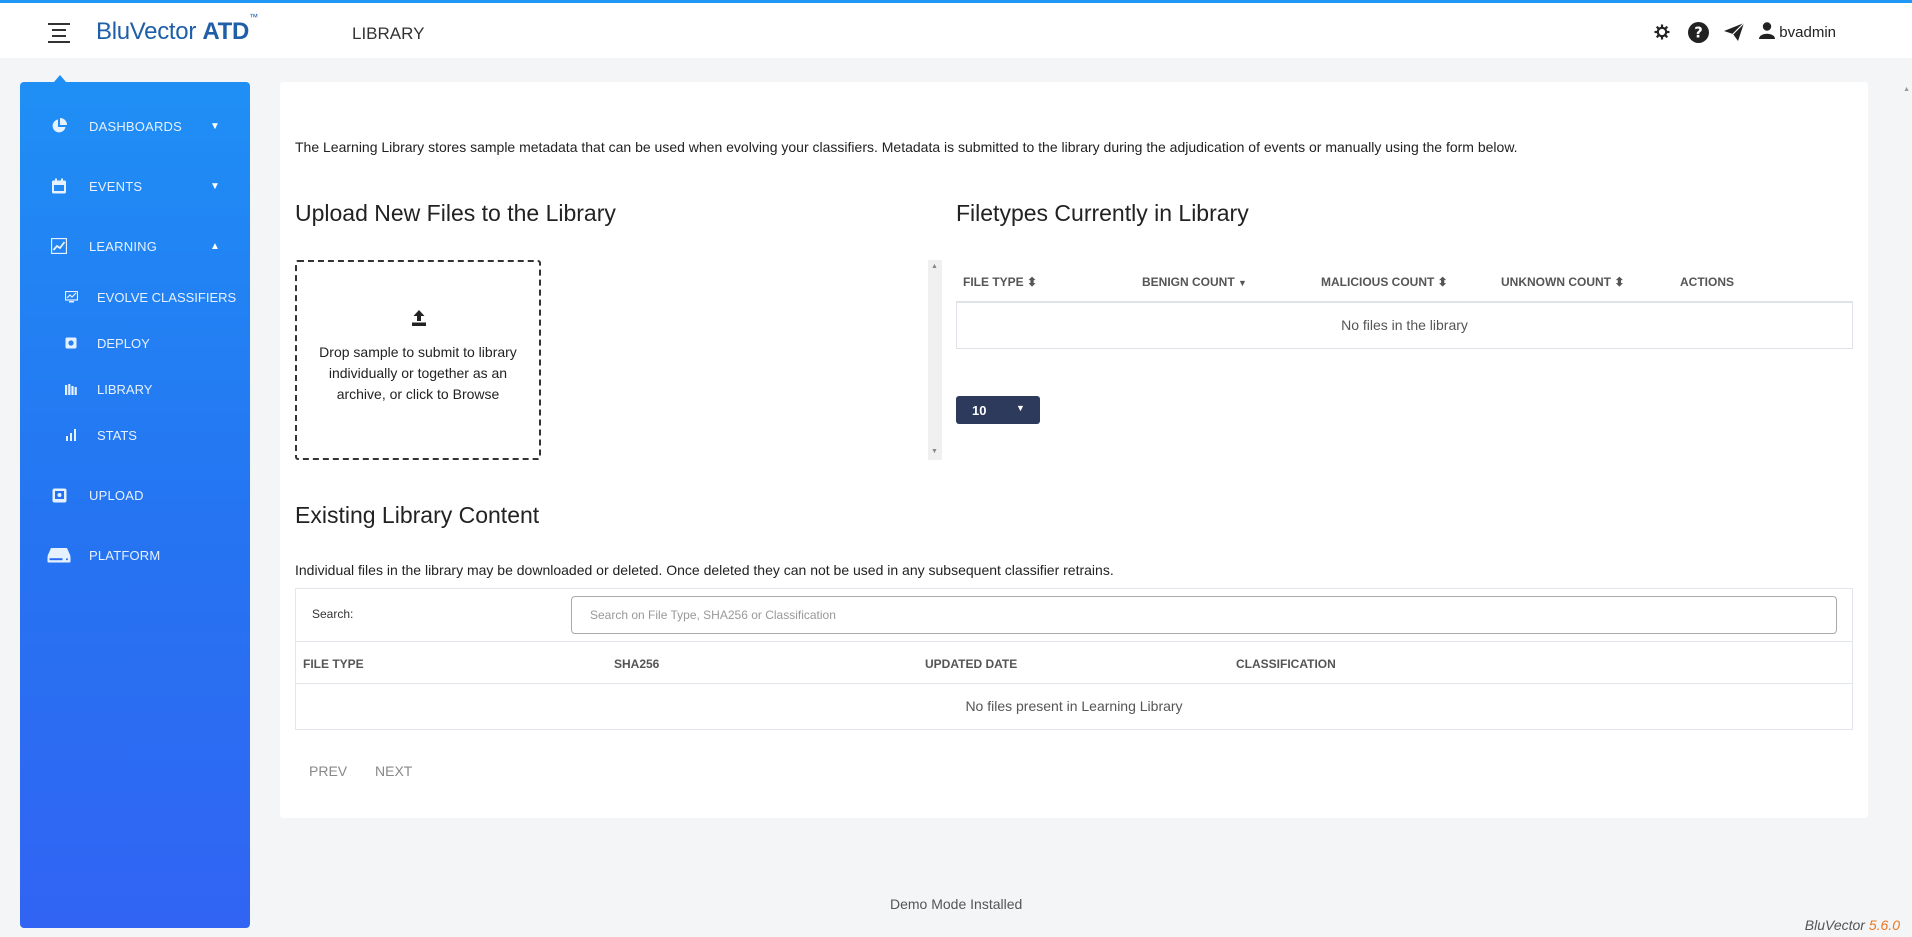 The height and width of the screenshot is (937, 1912). What do you see at coordinates (1384, 282) in the screenshot?
I see `column-header-malicious-count: MALICIOUS COUNT ⬍` at bounding box center [1384, 282].